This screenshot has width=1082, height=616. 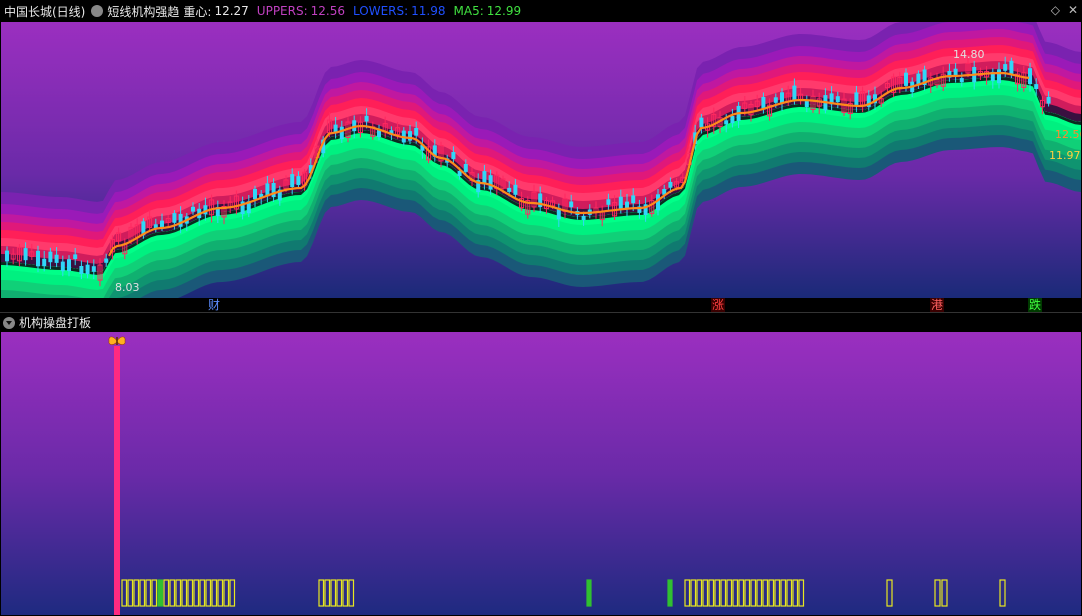 What do you see at coordinates (1065, 155) in the screenshot?
I see `right-current-label: 11.97` at bounding box center [1065, 155].